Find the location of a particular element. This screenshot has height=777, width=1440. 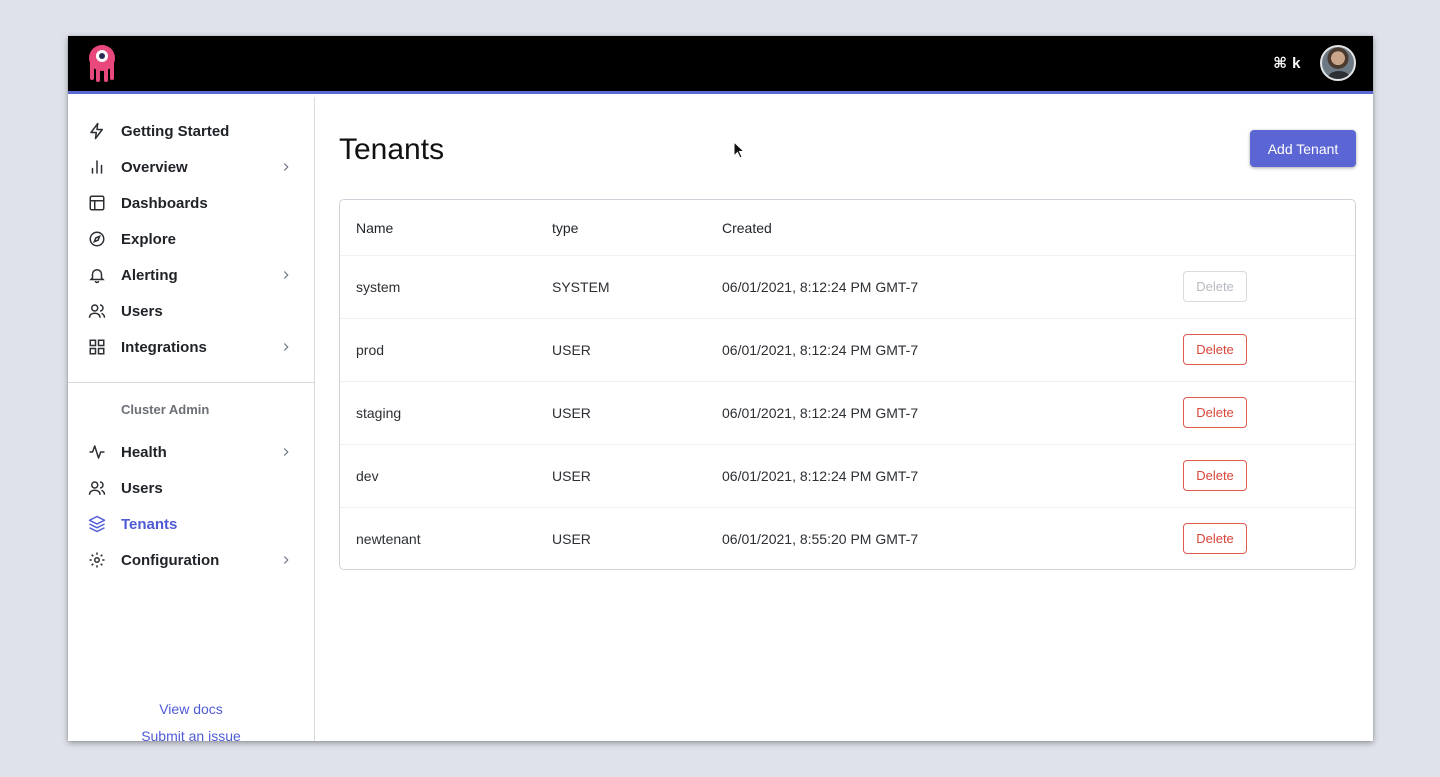

gear-icon is located at coordinates (97, 560).